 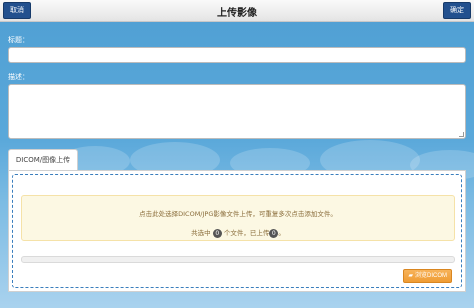 What do you see at coordinates (431, 276) in the screenshot?
I see `browse-dicom-label: 浏览DICOM` at bounding box center [431, 276].